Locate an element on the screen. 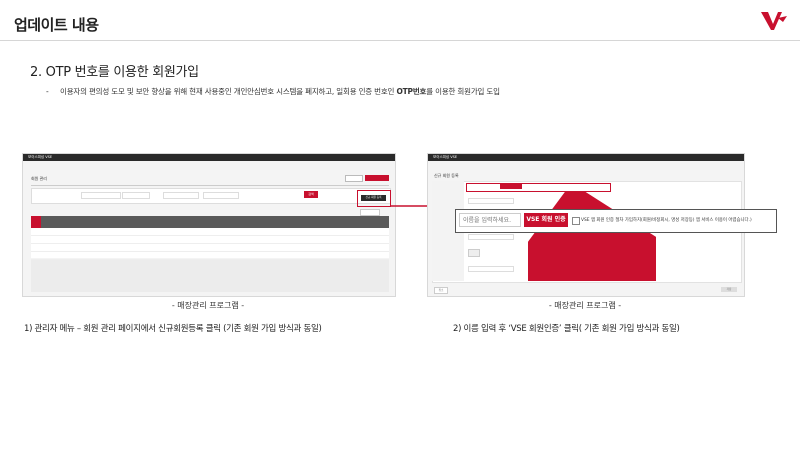  vse-verify-button: VSE 회원 인증 is located at coordinates (546, 220).